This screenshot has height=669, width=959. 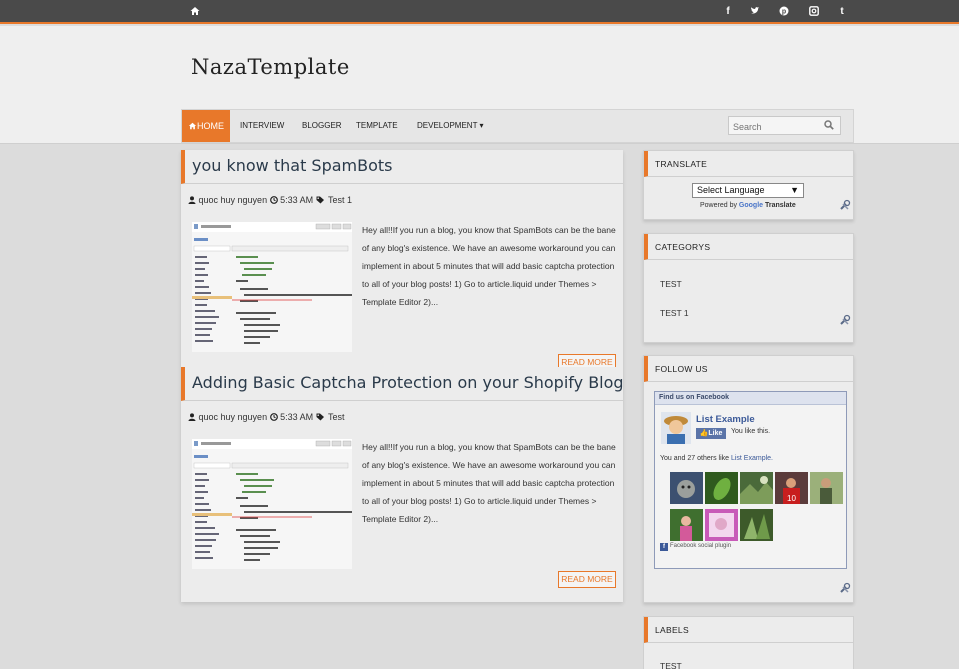 I want to click on widget-title: TRANSLATE, so click(x=748, y=164).